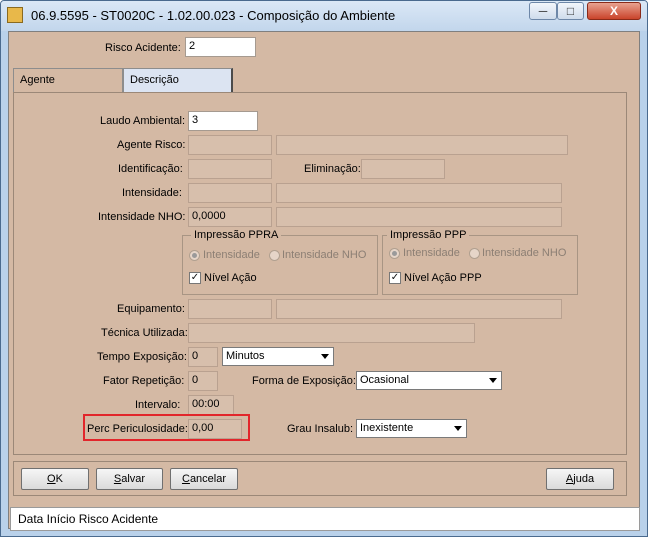  Describe the element at coordinates (143, 48) in the screenshot. I see `risco-acidente-label: Risco Acidente:` at that location.